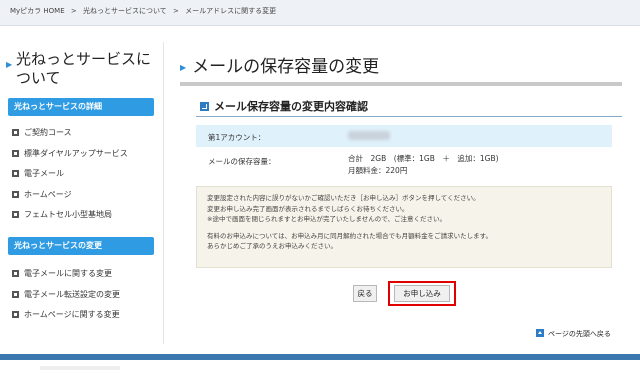  Describe the element at coordinates (369, 135) in the screenshot. I see `account-value-masked` at that location.